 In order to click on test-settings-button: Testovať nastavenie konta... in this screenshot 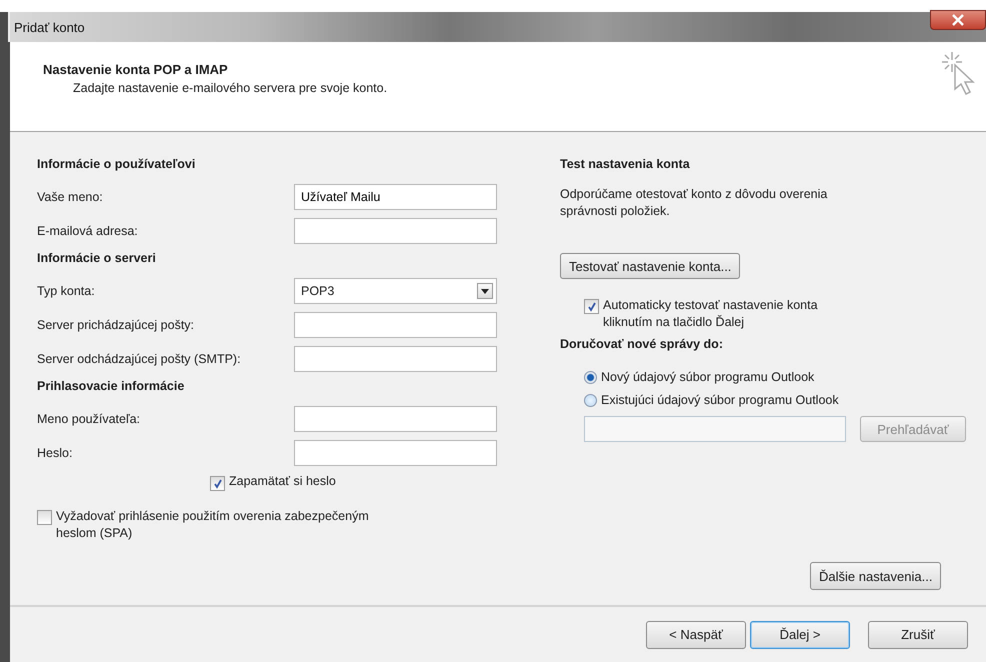, I will do `click(650, 266)`.